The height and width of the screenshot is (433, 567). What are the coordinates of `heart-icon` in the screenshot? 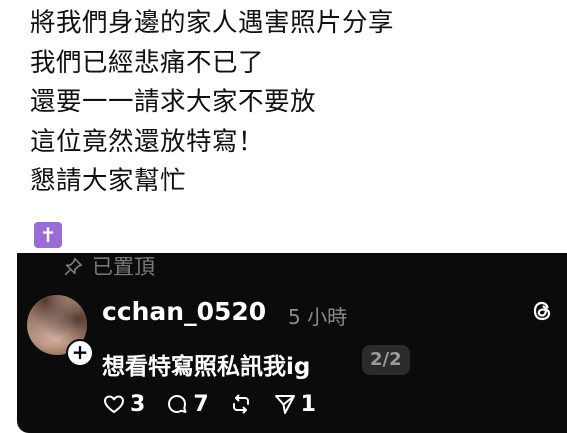 It's located at (114, 404).